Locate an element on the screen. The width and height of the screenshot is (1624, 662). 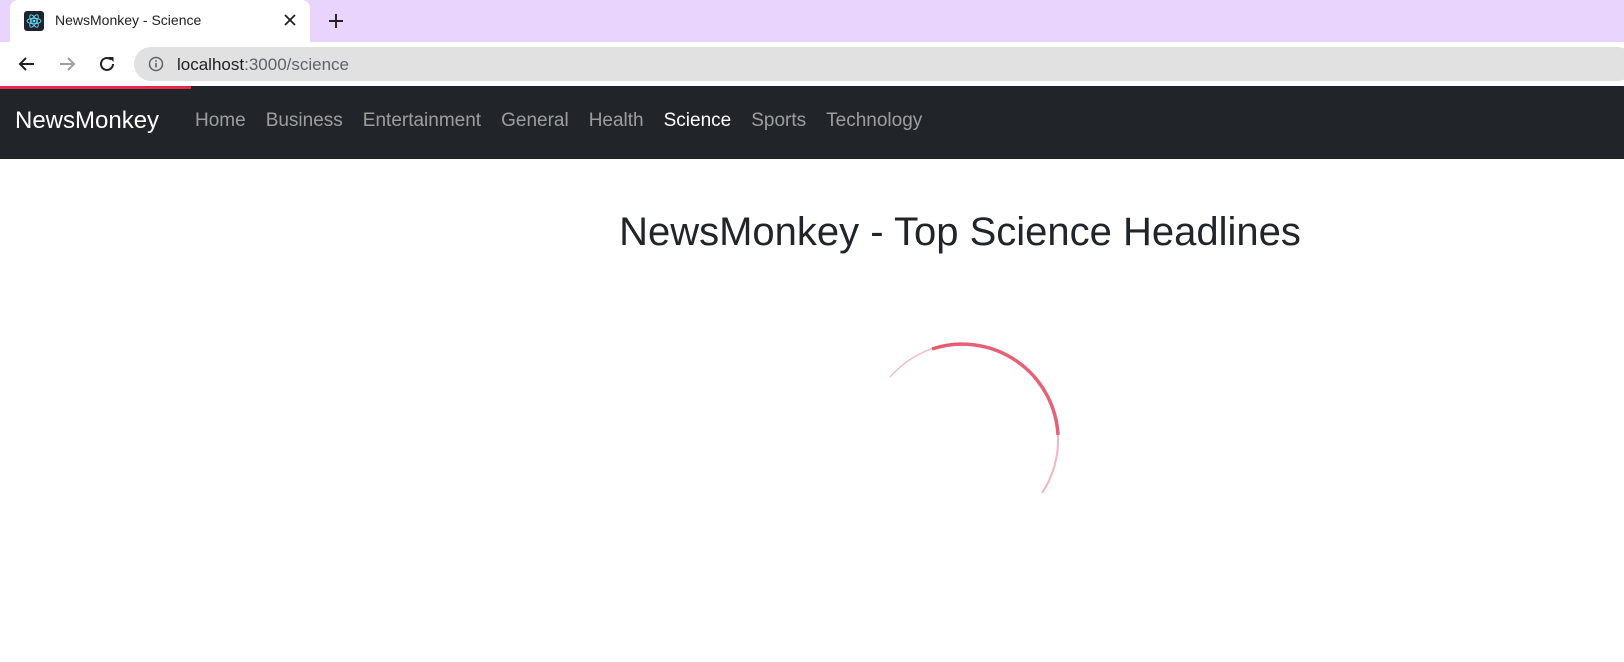
nav-link-general: General is located at coordinates (535, 121).